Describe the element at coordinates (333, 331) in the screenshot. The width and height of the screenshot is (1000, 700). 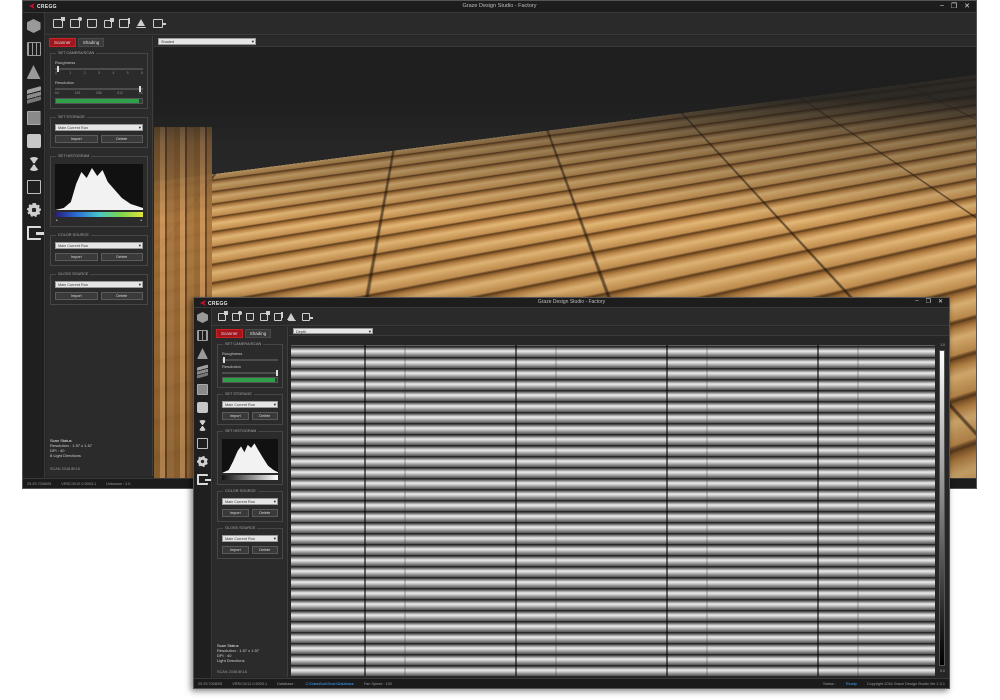
I see `view-mode-select: Depth` at that location.